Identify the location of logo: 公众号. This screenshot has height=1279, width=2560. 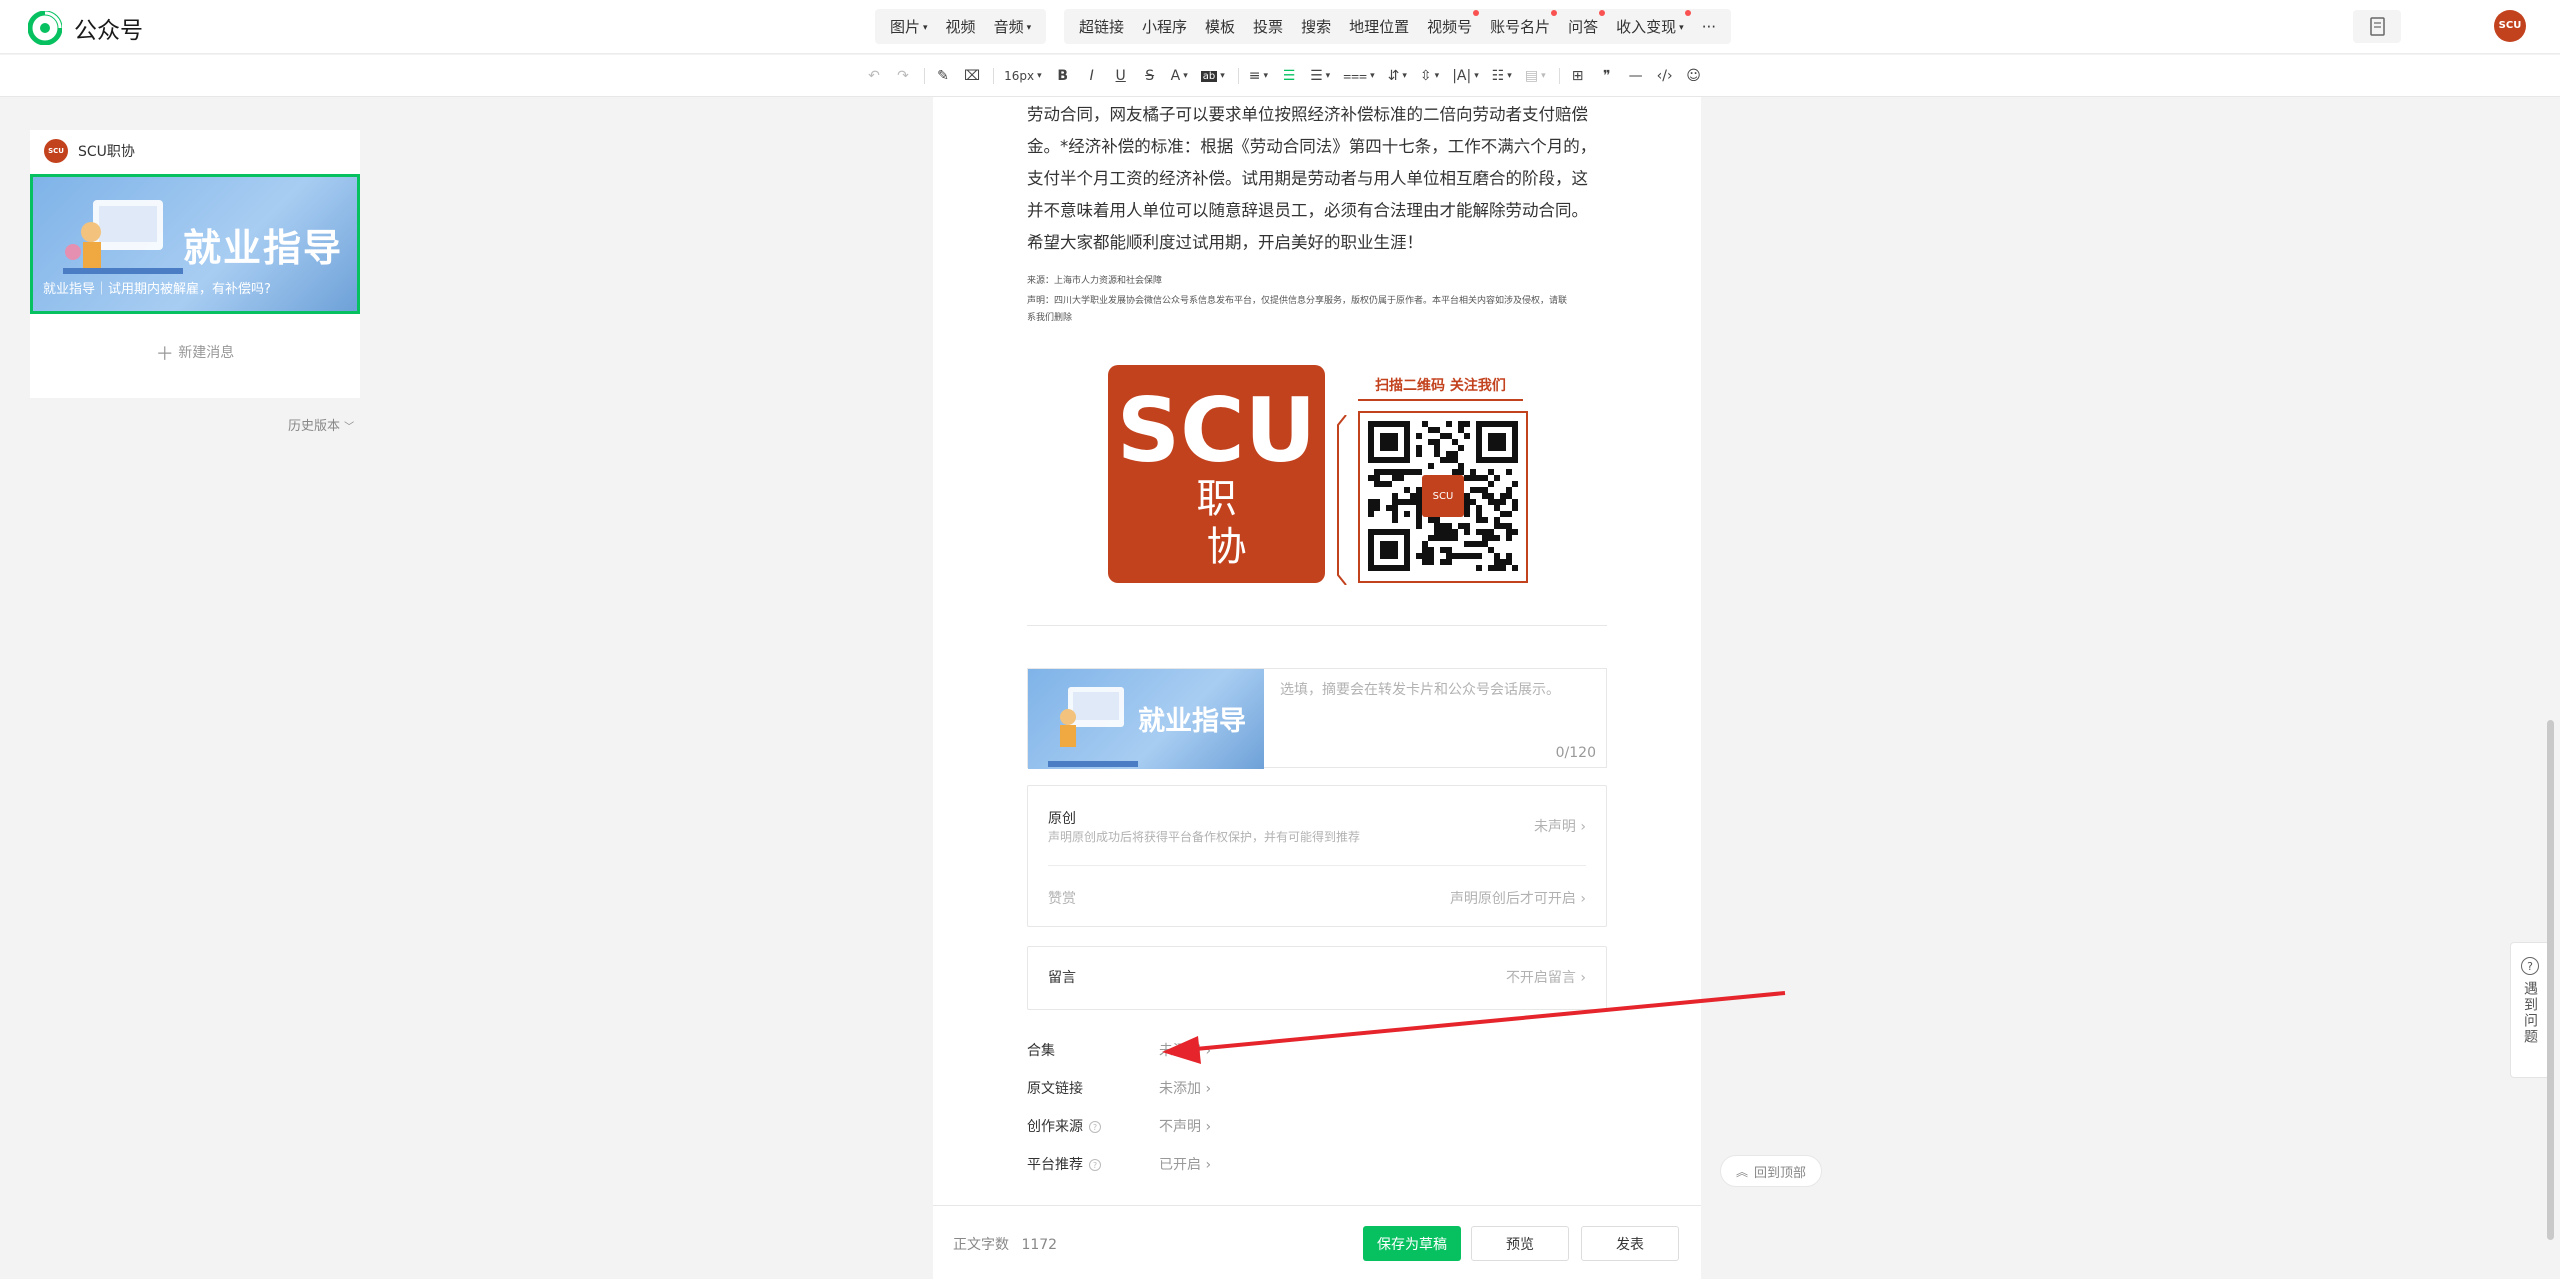
(85, 28).